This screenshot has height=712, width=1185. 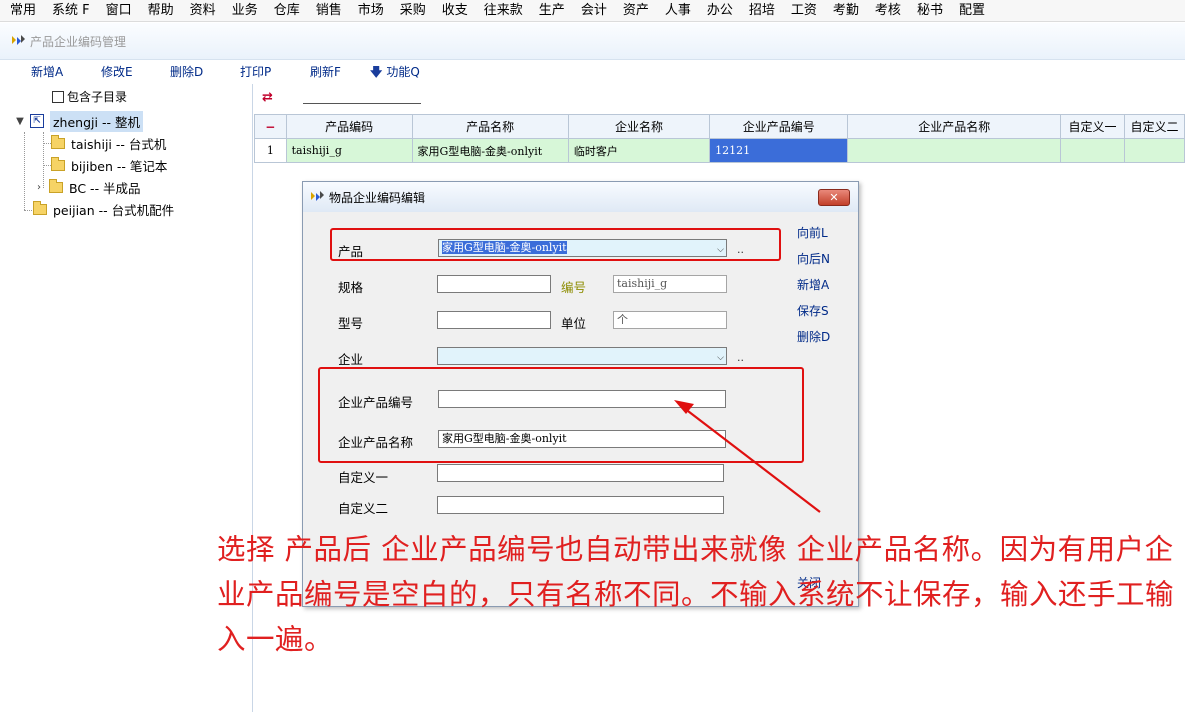 I want to click on refresh-button: 刷新F, so click(x=325, y=71).